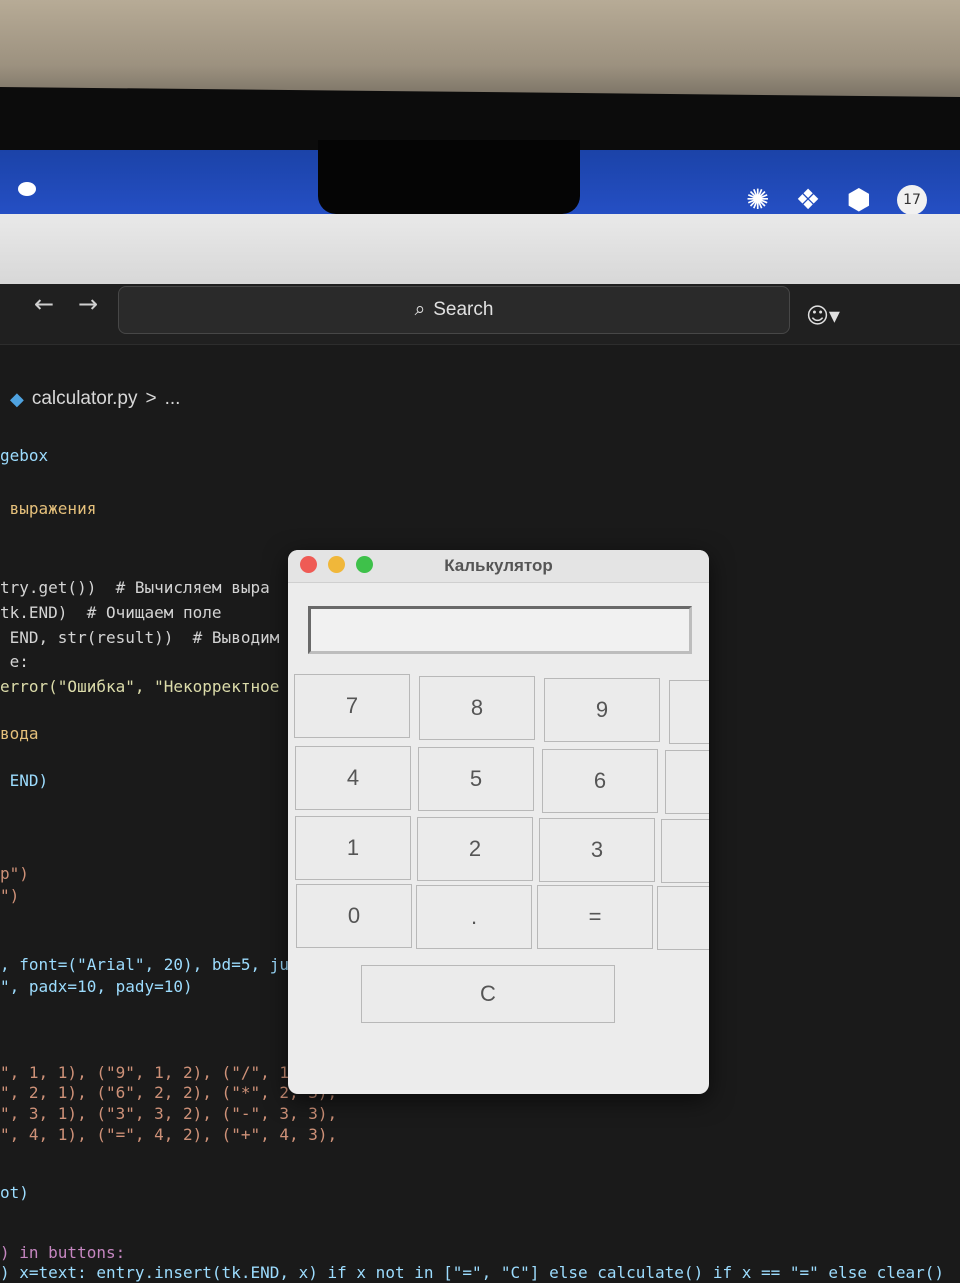 The width and height of the screenshot is (960, 1283). Describe the element at coordinates (449, 177) in the screenshot. I see `camera-notch` at that location.